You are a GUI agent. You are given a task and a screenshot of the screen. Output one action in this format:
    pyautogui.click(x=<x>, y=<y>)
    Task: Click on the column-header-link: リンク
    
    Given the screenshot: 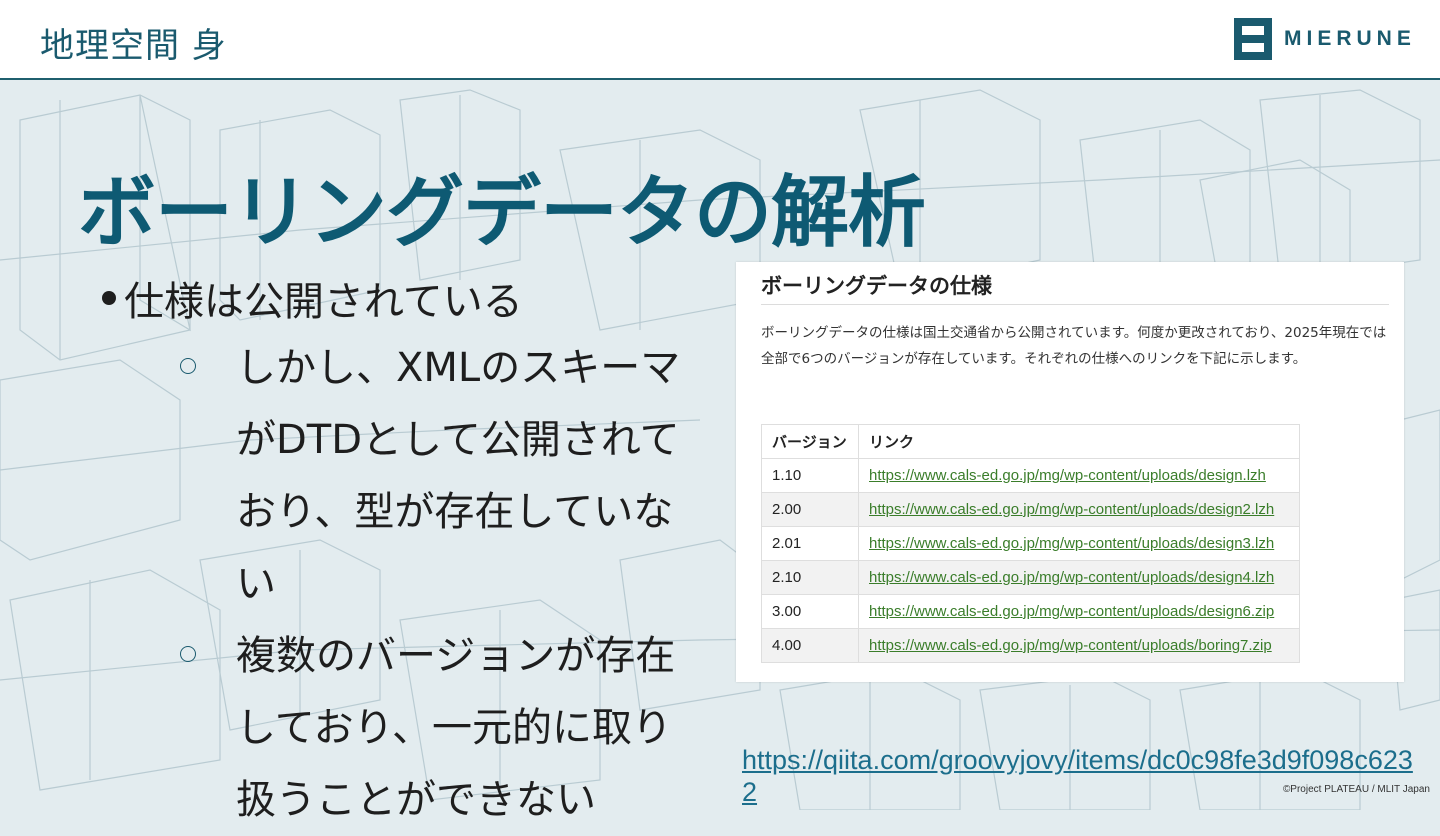 What is the action you would take?
    pyautogui.click(x=1079, y=441)
    